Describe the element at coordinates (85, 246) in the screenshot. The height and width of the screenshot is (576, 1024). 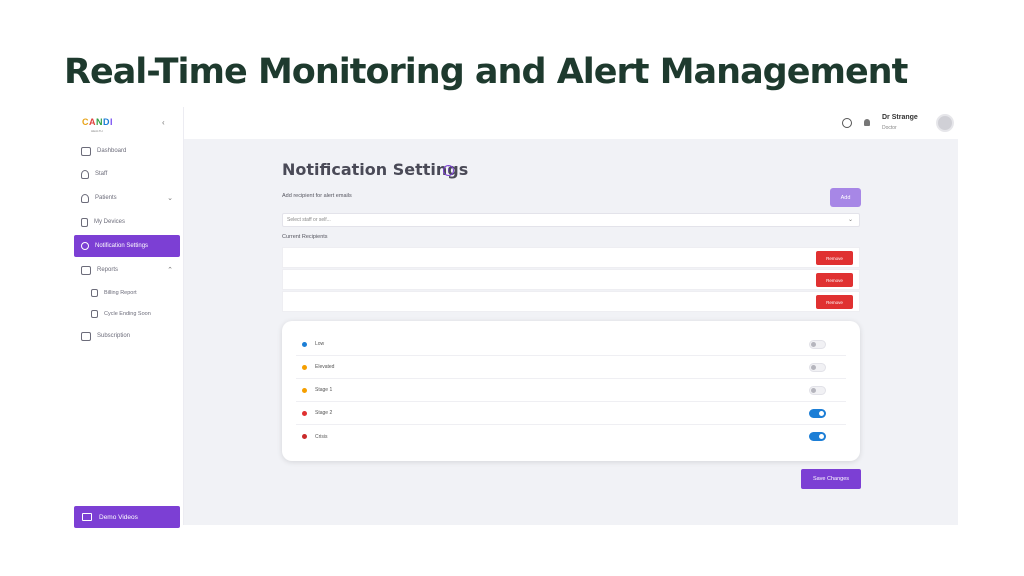
I see `bell-icon` at that location.